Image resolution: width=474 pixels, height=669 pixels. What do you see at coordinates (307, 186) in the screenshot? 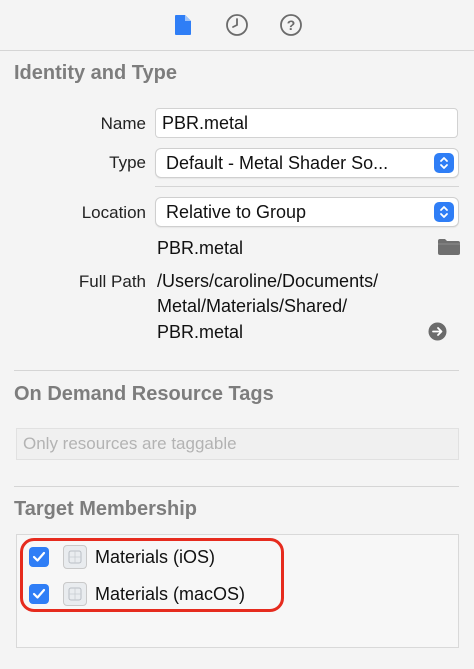
I see `identity-divider` at bounding box center [307, 186].